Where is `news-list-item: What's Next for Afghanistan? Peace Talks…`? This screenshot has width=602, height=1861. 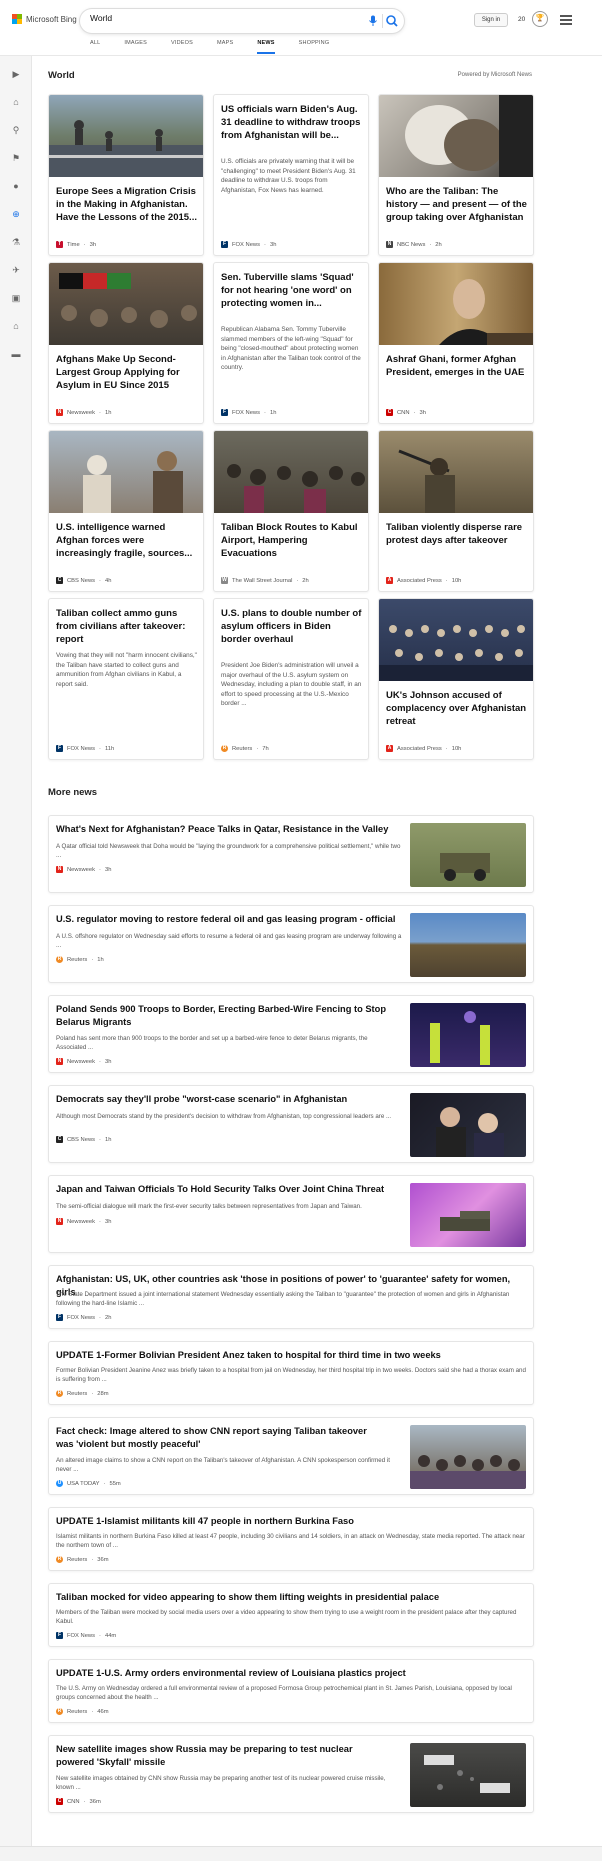 news-list-item: What's Next for Afghanistan? Peace Talks… is located at coordinates (291, 854).